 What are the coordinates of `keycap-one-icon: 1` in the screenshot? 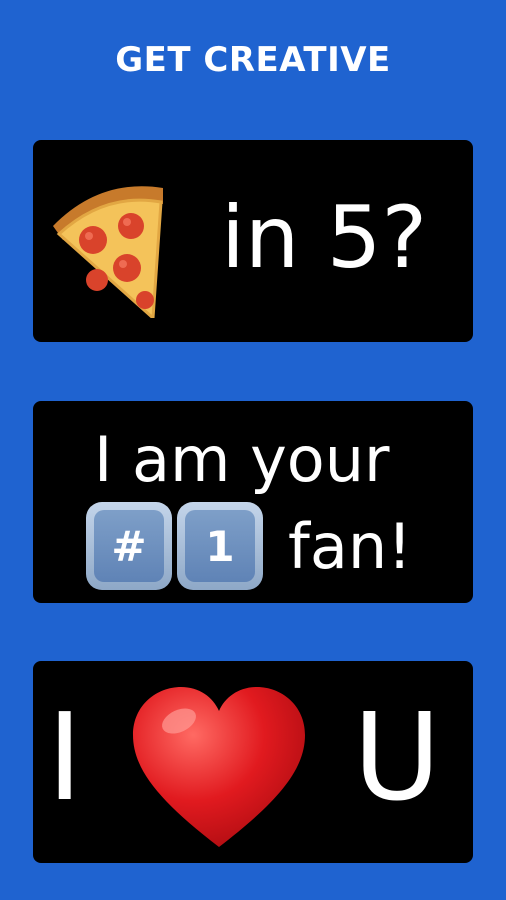 It's located at (220, 546).